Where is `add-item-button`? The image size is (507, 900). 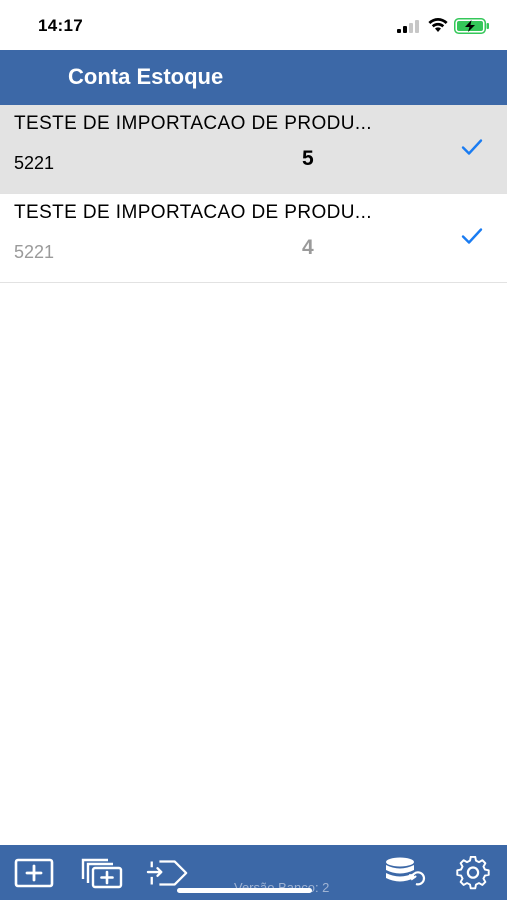 add-item-button is located at coordinates (34, 873).